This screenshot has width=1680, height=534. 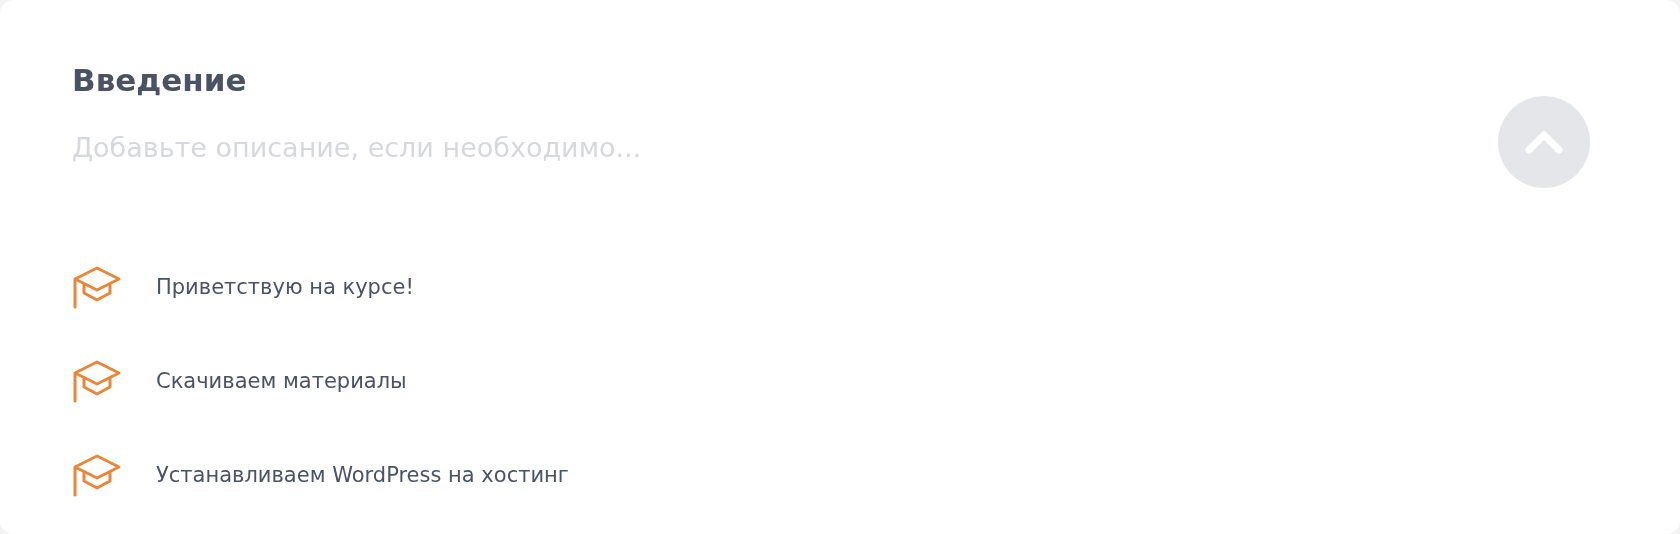 I want to click on lesson-title: Устанавливаем WordPress на хостинг, so click(x=362, y=475).